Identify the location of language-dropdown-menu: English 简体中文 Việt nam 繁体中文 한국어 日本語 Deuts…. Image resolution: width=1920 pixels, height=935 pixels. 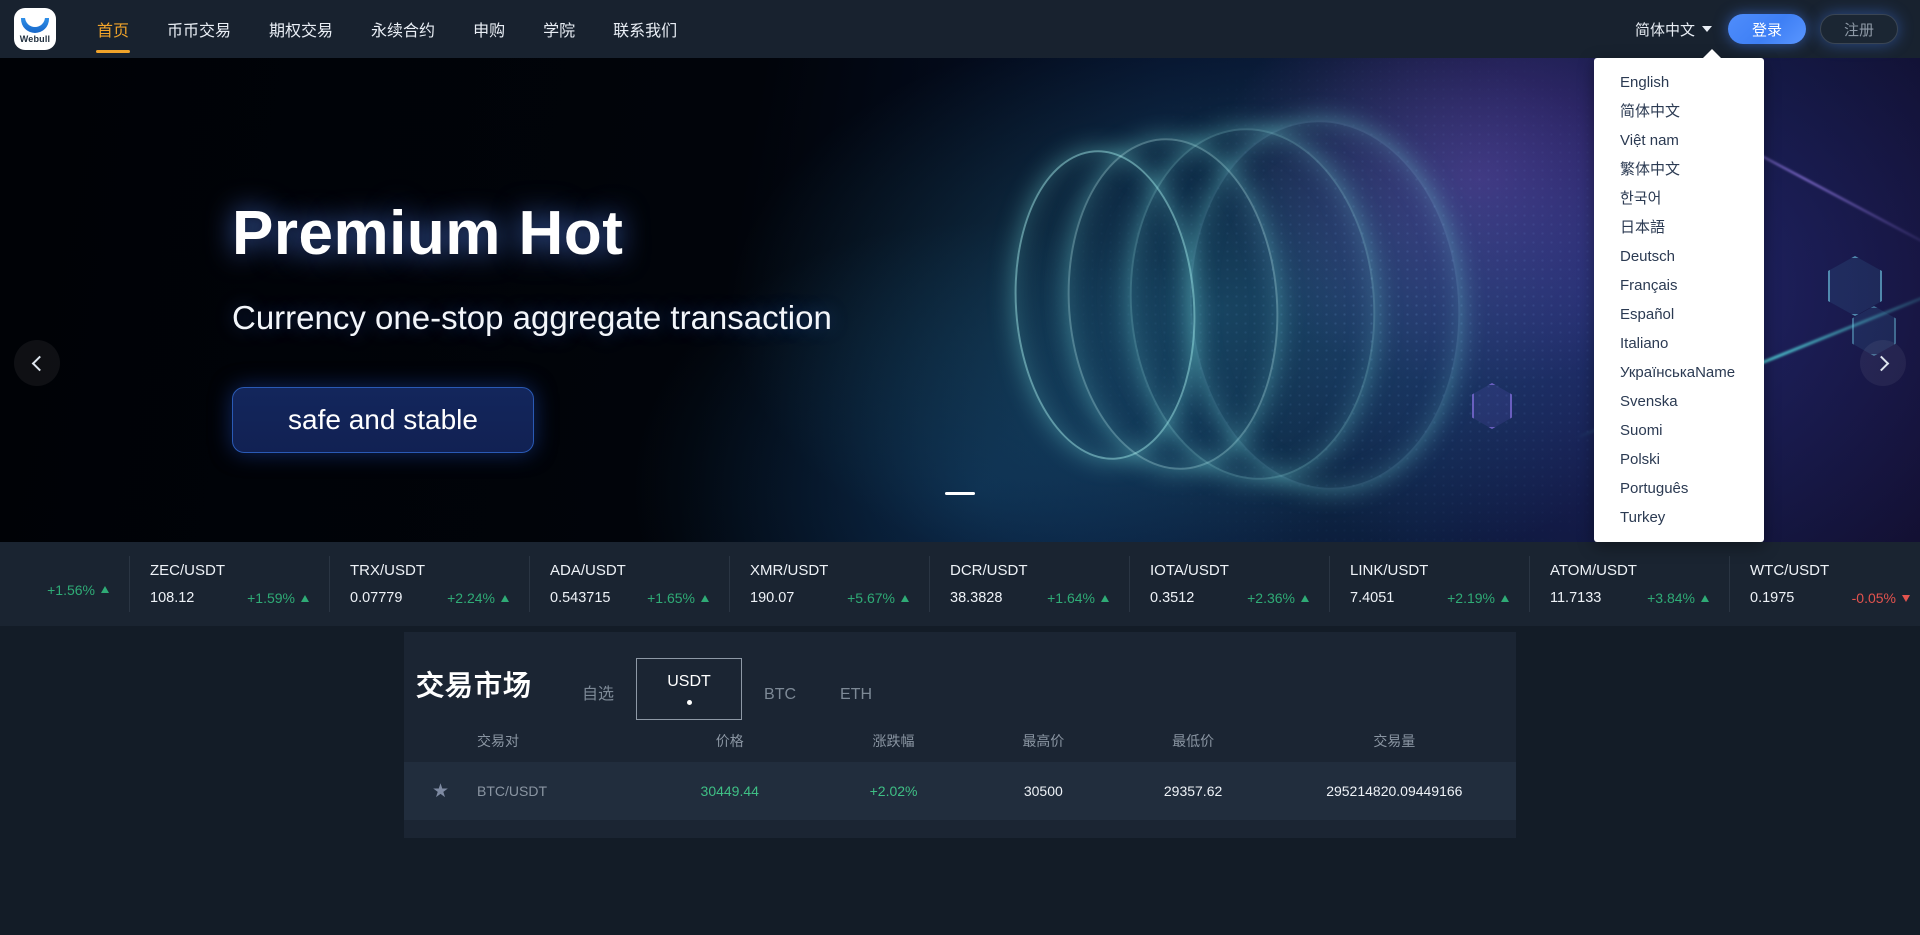
(1679, 295).